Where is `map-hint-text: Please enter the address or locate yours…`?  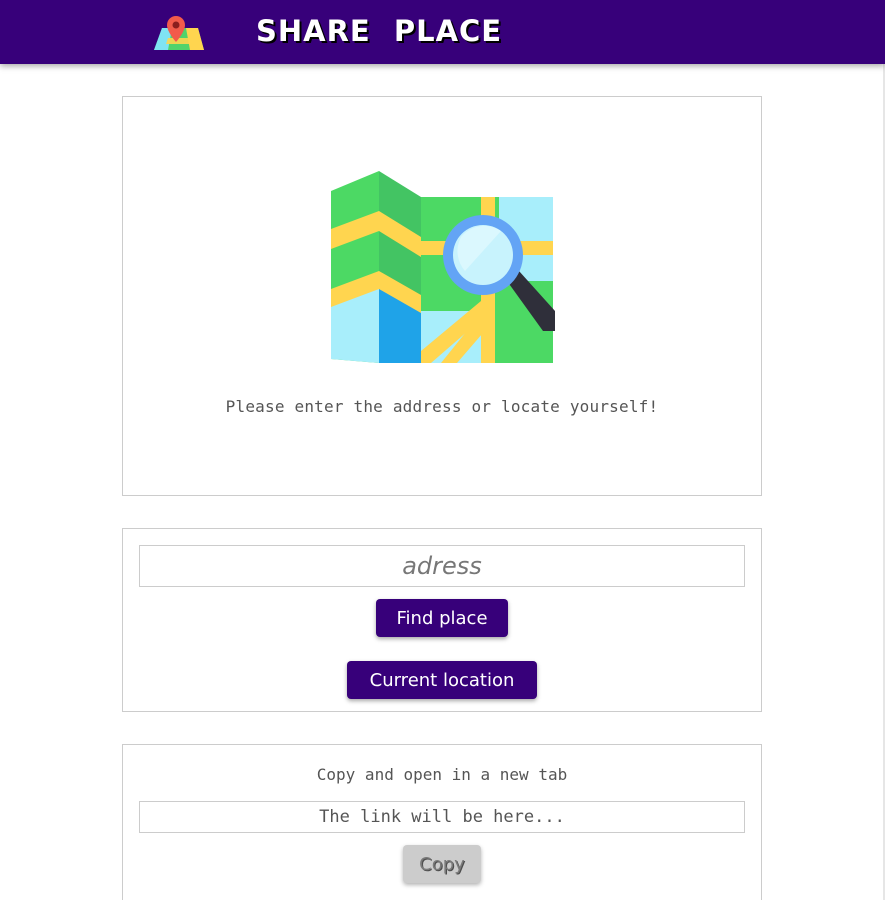
map-hint-text: Please enter the address or locate yours… is located at coordinates (442, 406).